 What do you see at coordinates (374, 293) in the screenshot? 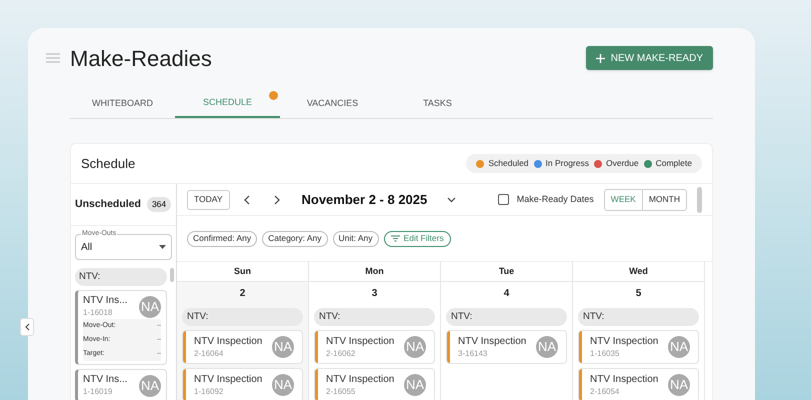
I see `day-number: 3` at bounding box center [374, 293].